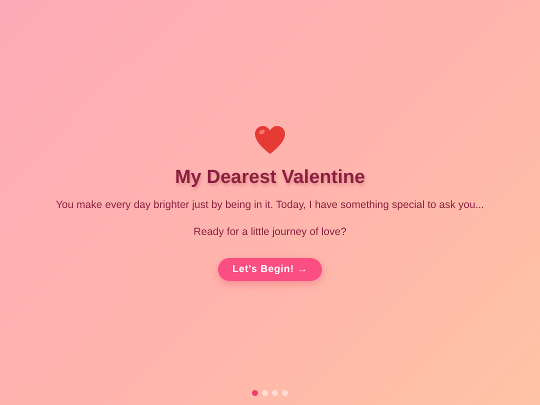  I want to click on question-text: Ready for a little journey of love?, so click(270, 232).